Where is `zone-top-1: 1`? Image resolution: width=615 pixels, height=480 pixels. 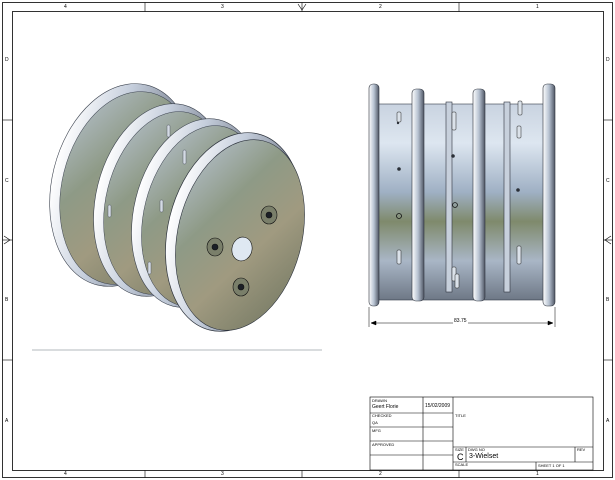 zone-top-1: 1 is located at coordinates (537, 7).